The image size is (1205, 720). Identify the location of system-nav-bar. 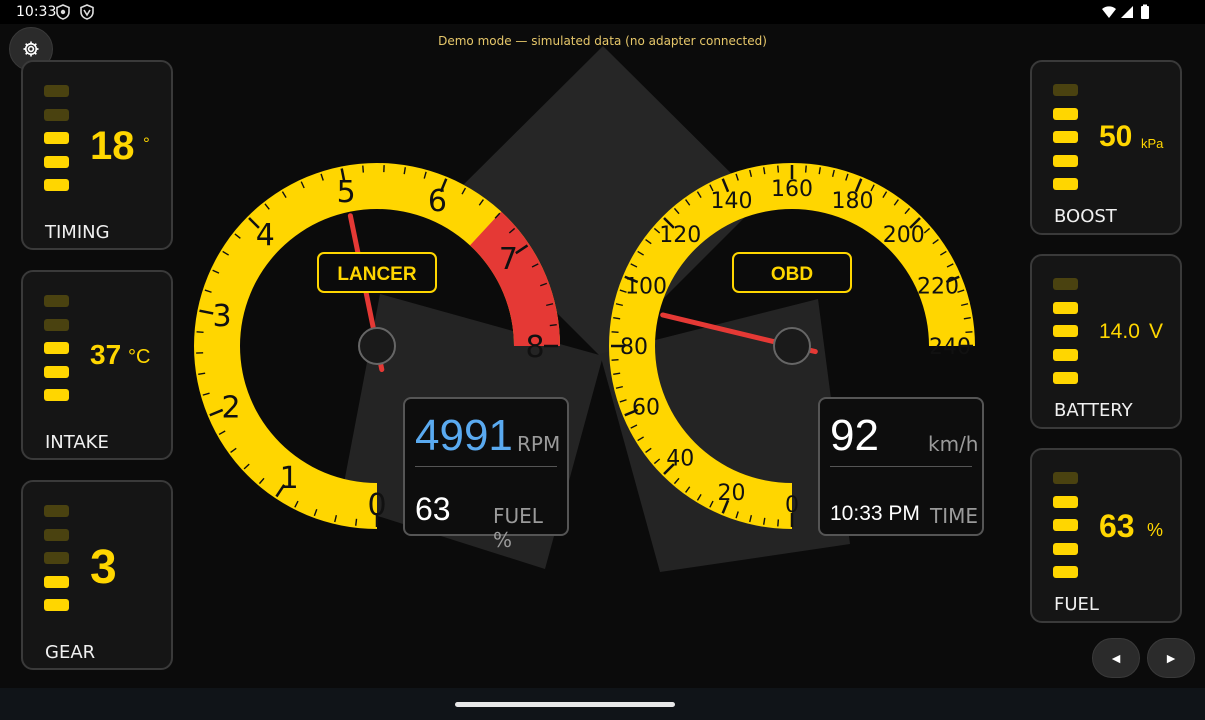
(602, 704).